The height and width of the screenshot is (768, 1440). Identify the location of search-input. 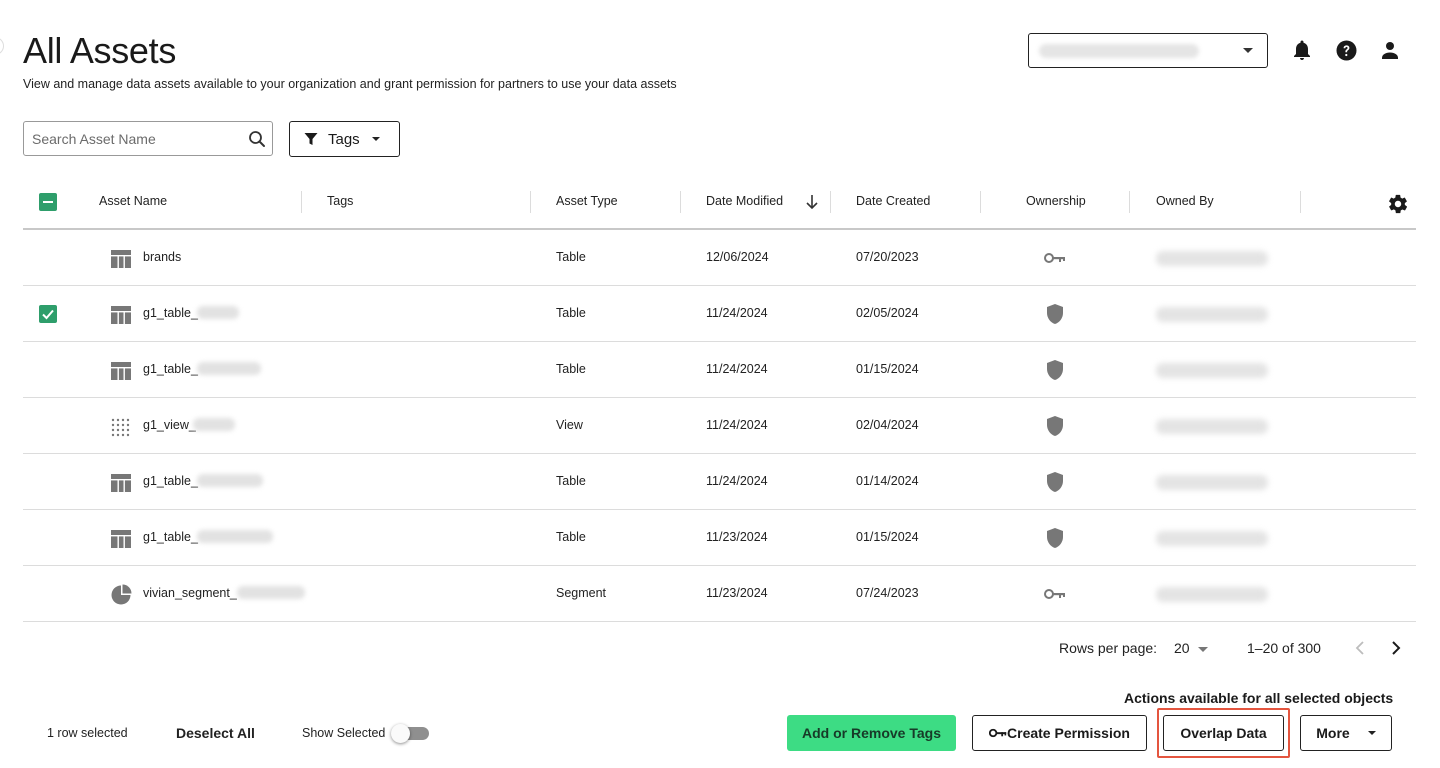
(134, 138).